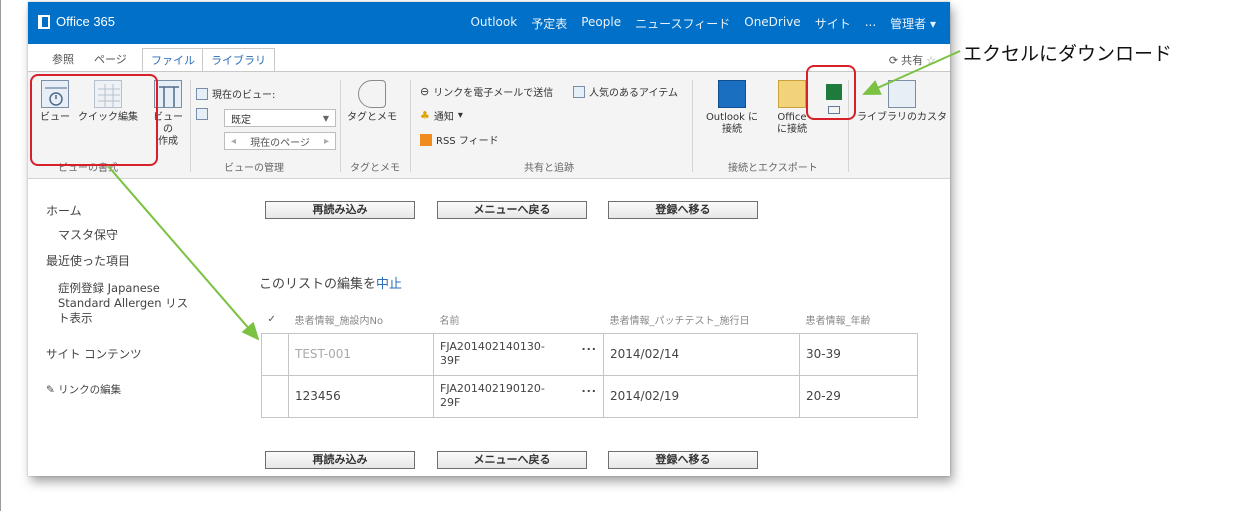  I want to click on view-modify-row: 現在のビュー:, so click(235, 93).